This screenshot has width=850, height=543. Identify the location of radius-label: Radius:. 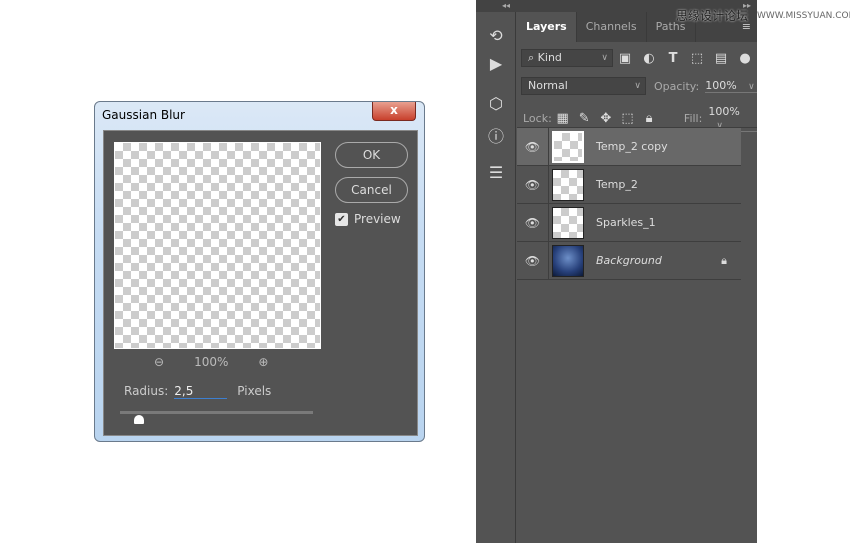
(146, 391).